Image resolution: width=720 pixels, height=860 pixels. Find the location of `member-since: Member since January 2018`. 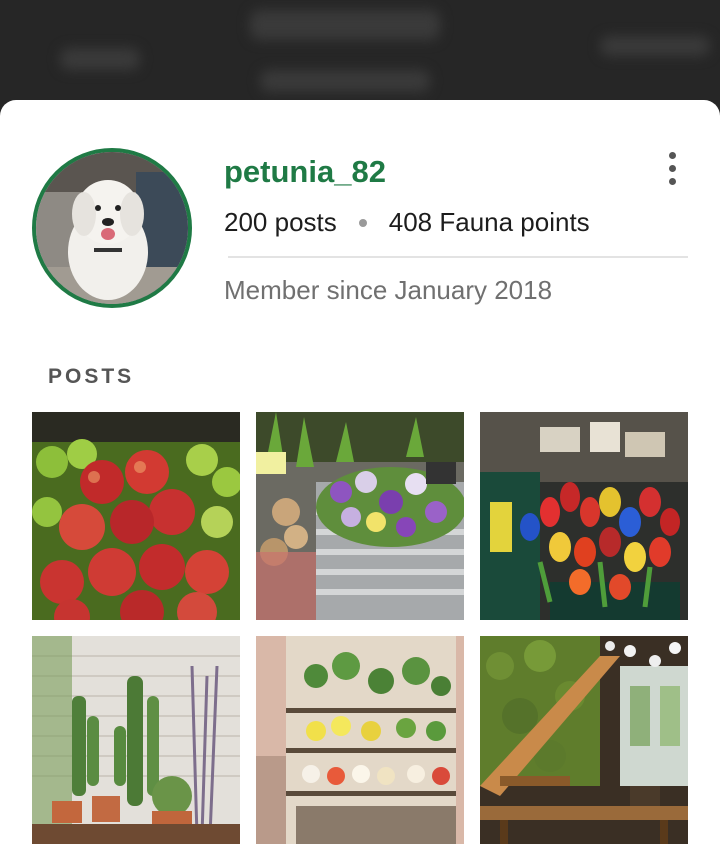

member-since: Member since January 2018 is located at coordinates (388, 290).